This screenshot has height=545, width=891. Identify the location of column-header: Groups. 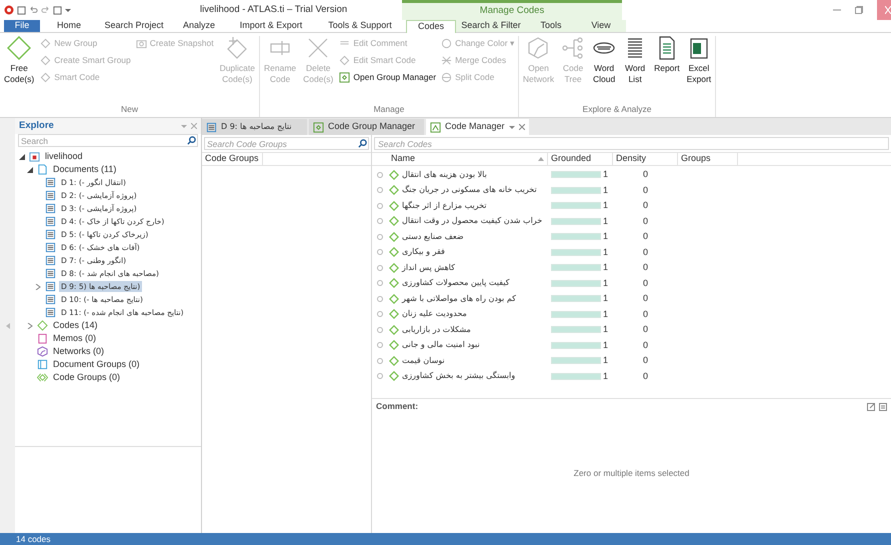
(708, 159).